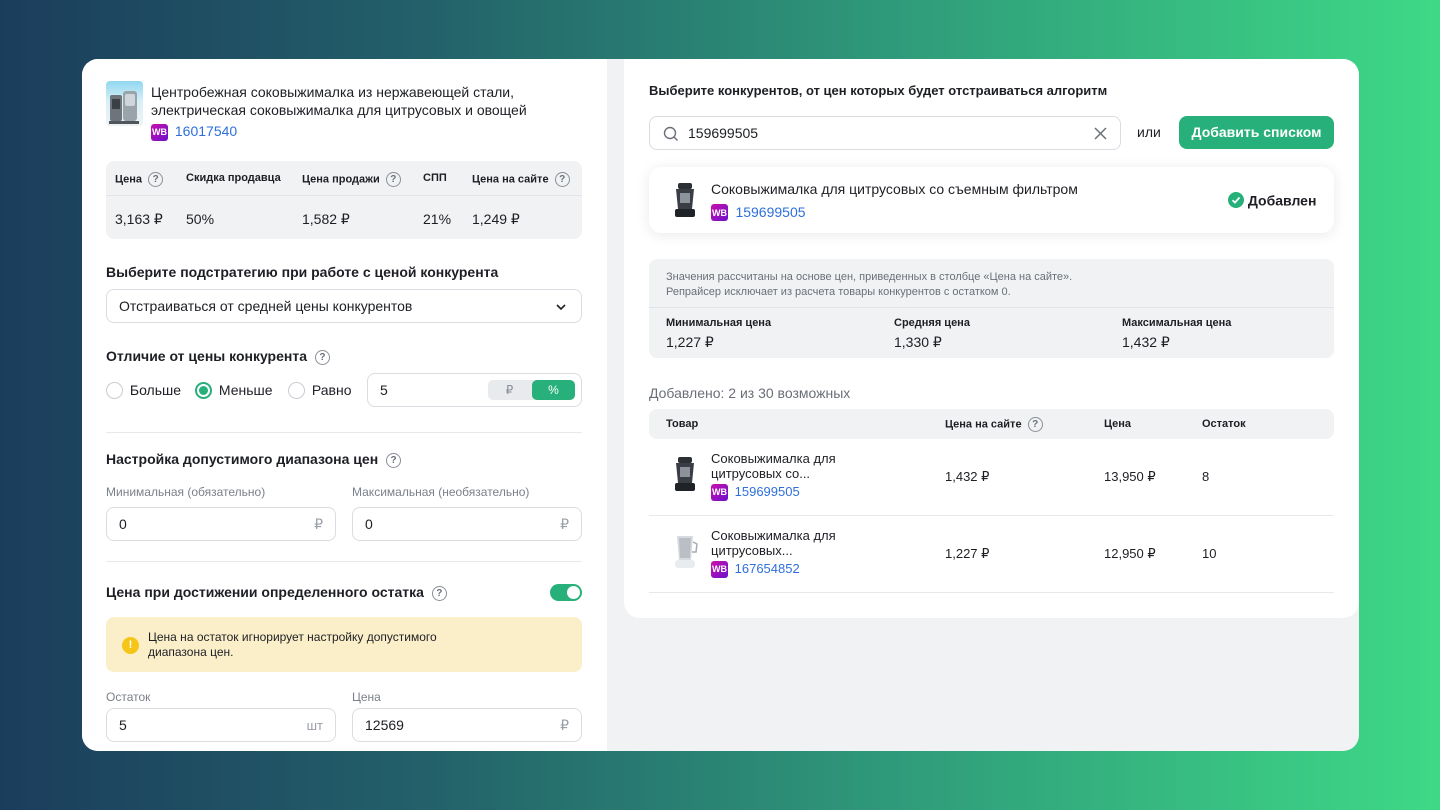  Describe the element at coordinates (770, 212) in the screenshot. I see `competitor-result-sku: 159699505` at that location.